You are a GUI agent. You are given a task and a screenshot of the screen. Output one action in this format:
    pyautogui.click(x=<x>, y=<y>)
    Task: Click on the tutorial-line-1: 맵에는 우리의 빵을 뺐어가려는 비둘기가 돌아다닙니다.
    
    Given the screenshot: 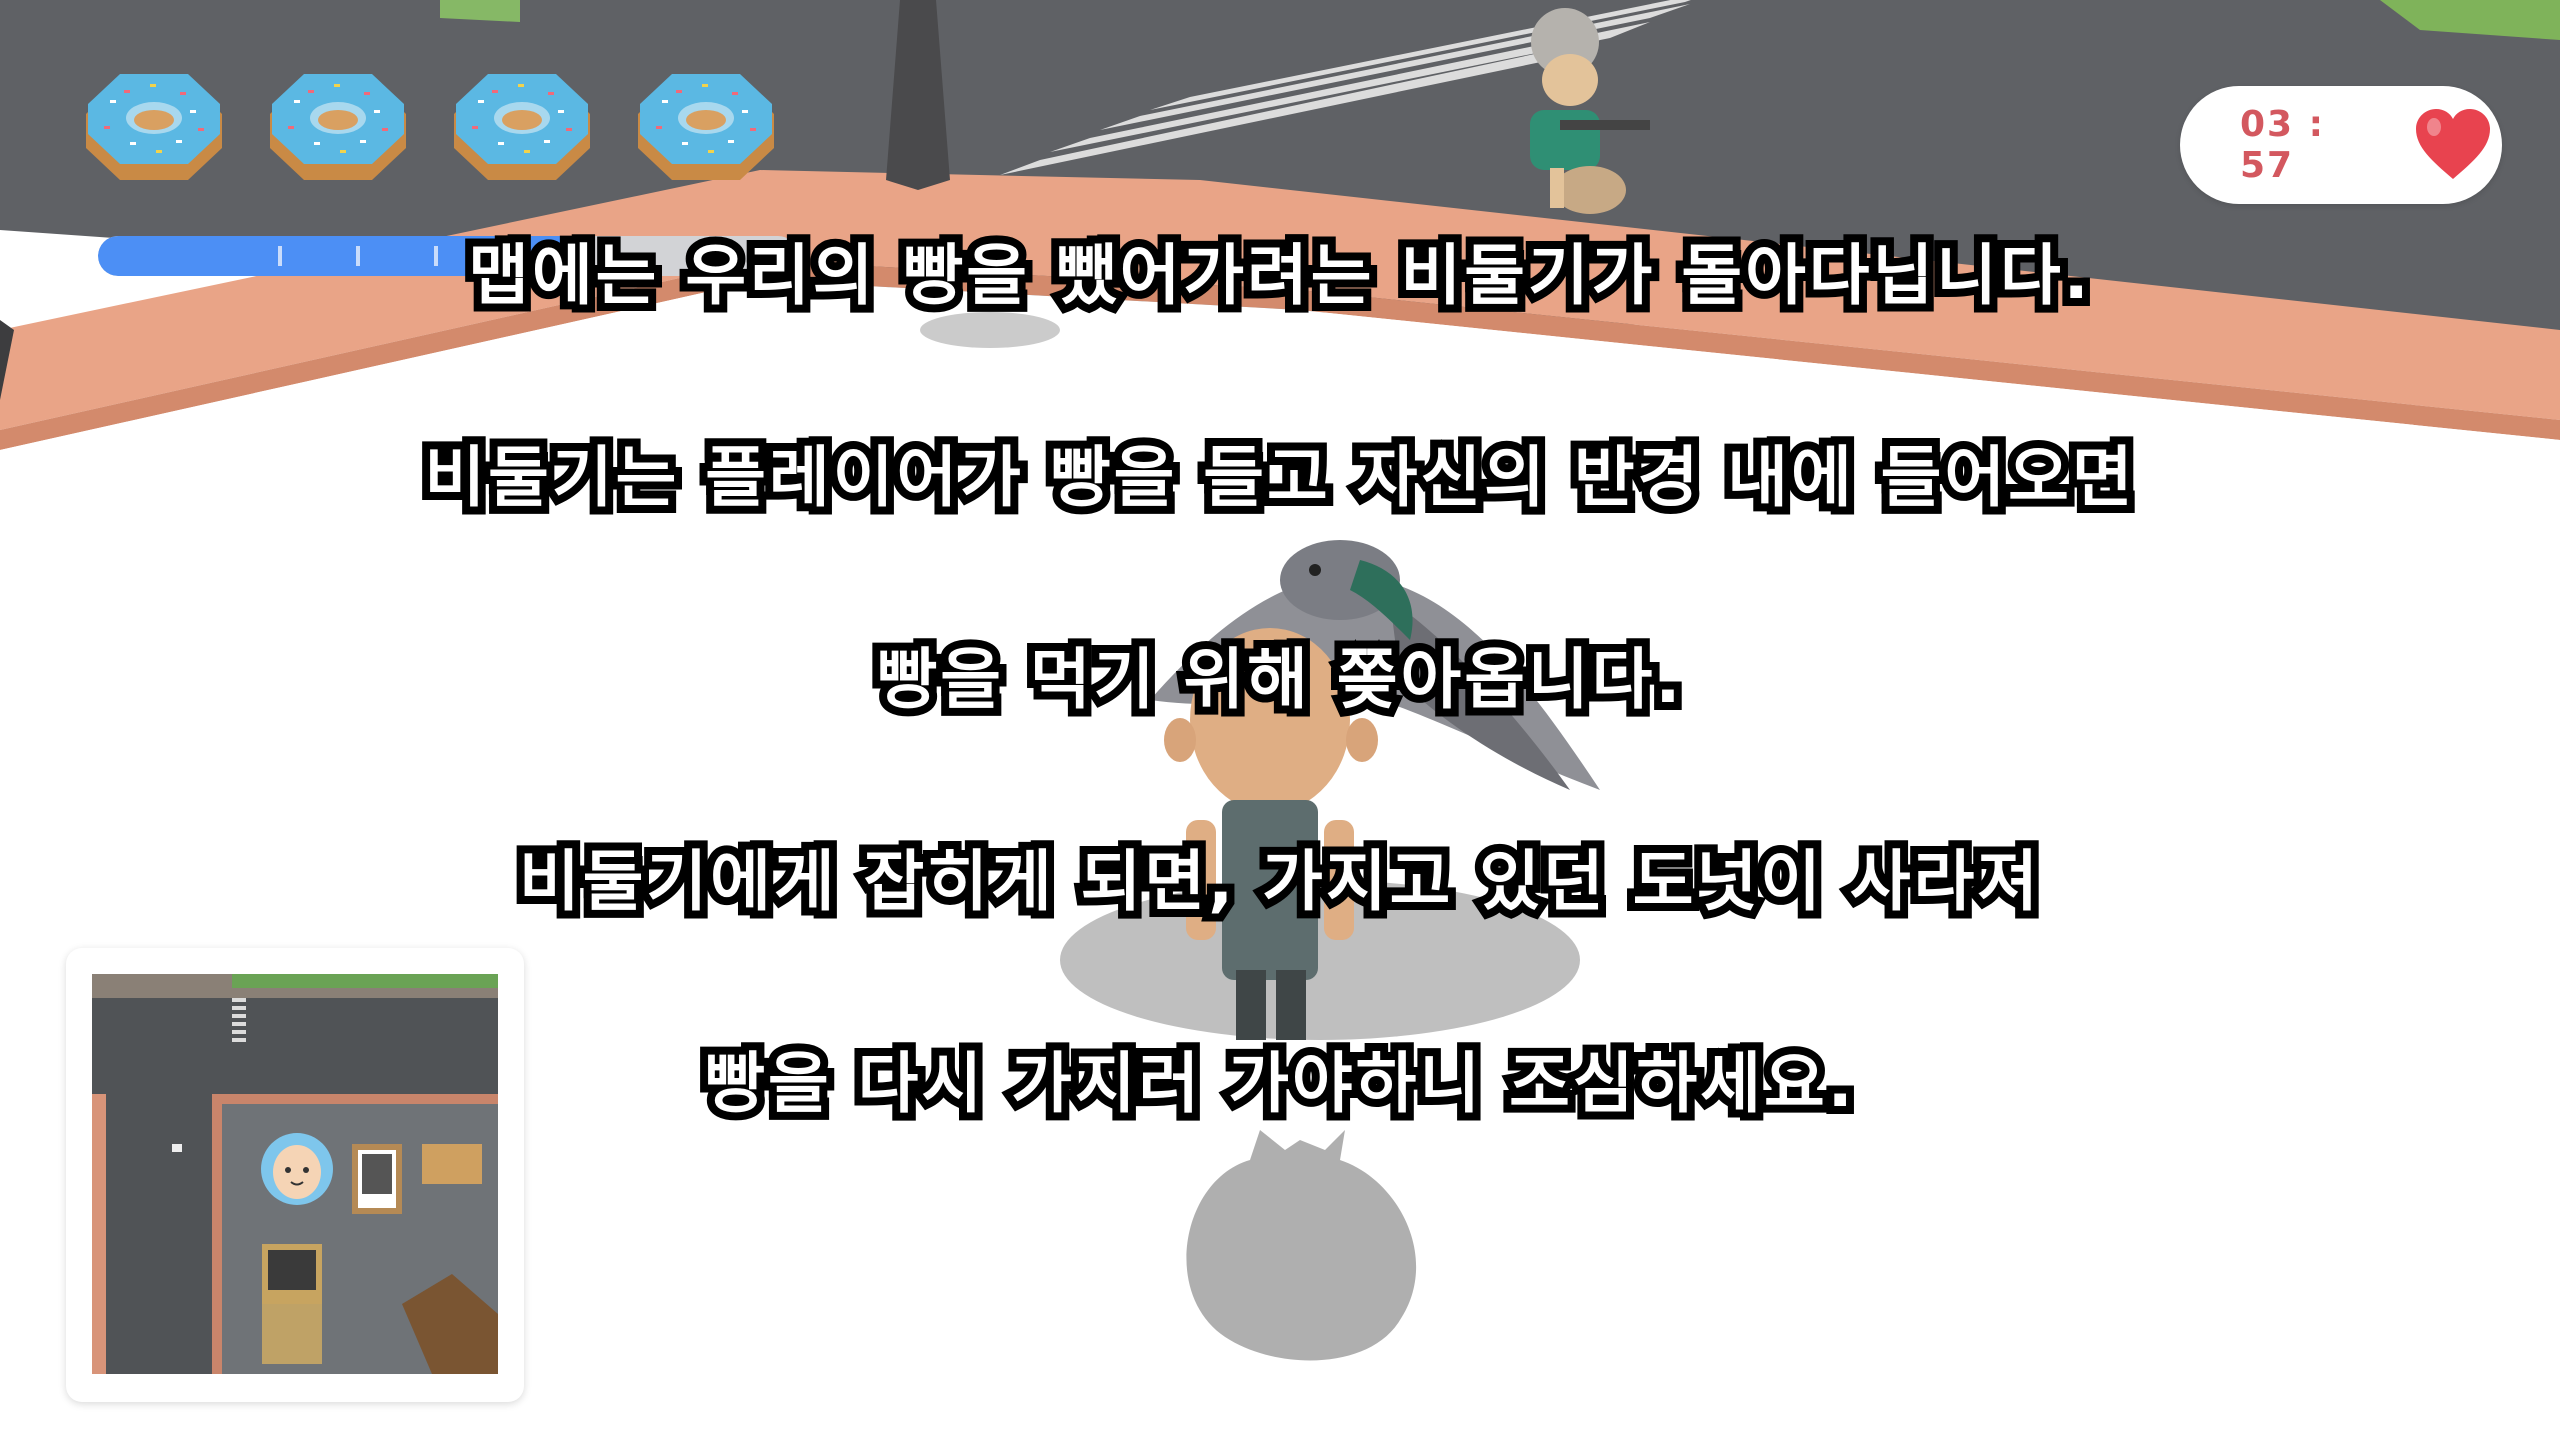 What is the action you would take?
    pyautogui.click(x=1278, y=275)
    